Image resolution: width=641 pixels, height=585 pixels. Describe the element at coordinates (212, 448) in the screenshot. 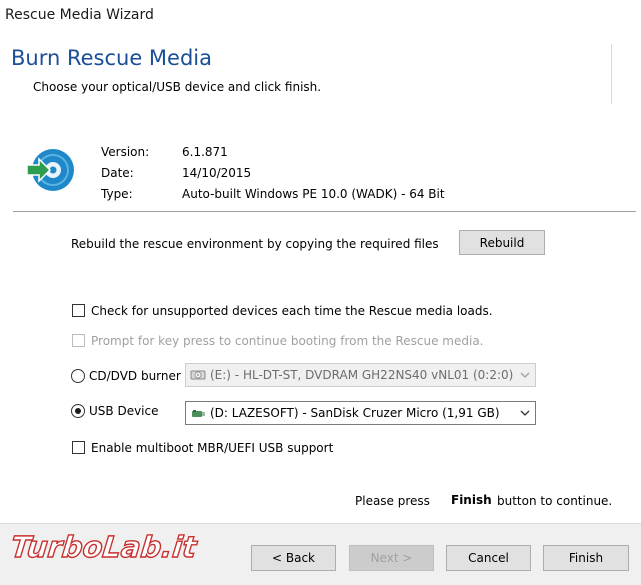

I see `multiboot-label: Enable multiboot MBR/UEFI USB support` at that location.